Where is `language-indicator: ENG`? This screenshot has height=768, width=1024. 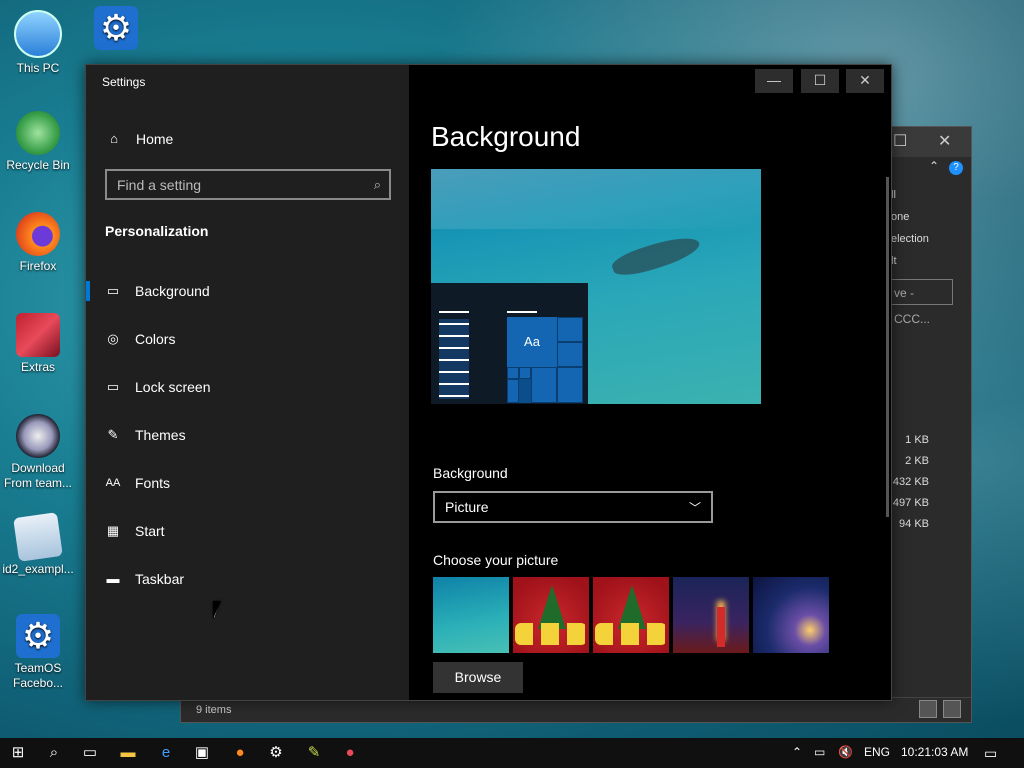
language-indicator: ENG is located at coordinates (877, 752).